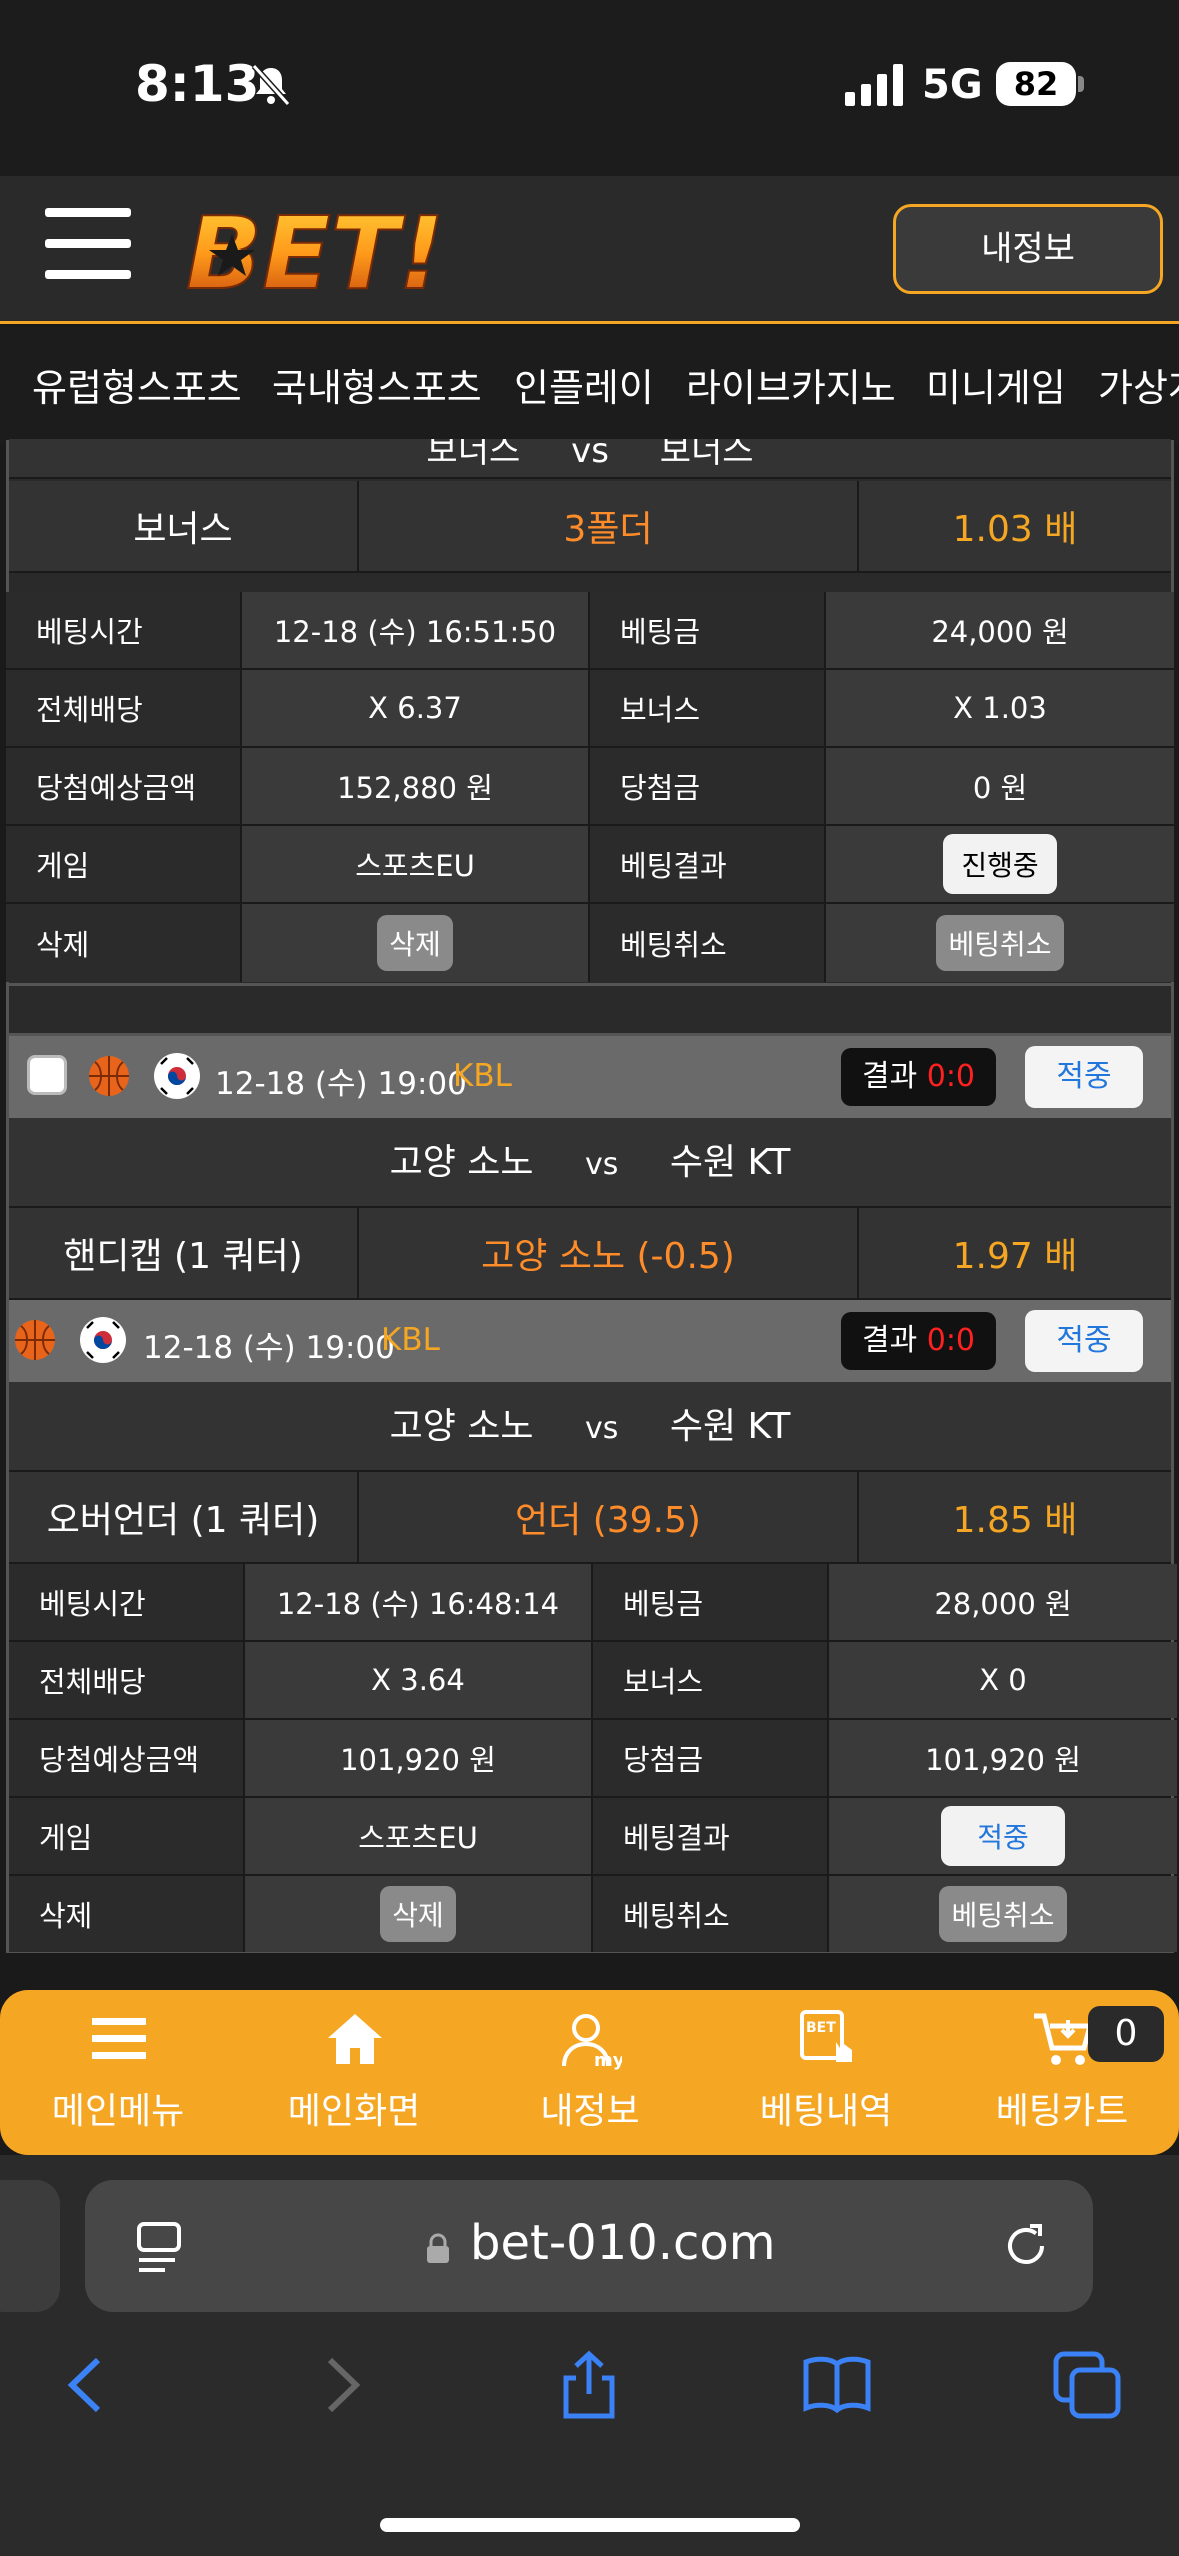  Describe the element at coordinates (791, 384) in the screenshot. I see `tab-live-casino: 라이브카지노` at that location.